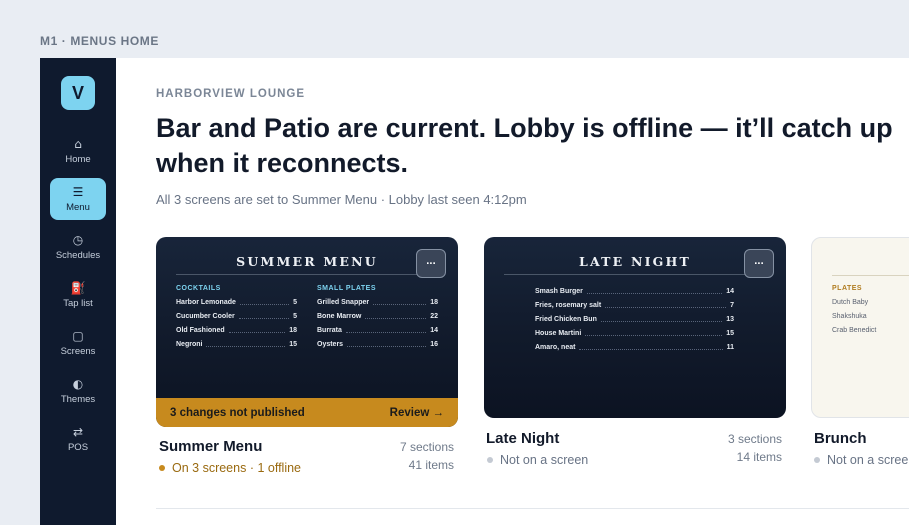 This screenshot has height=525, width=909. What do you see at coordinates (78, 288) in the screenshot?
I see `tap-icon: ⛽` at bounding box center [78, 288].